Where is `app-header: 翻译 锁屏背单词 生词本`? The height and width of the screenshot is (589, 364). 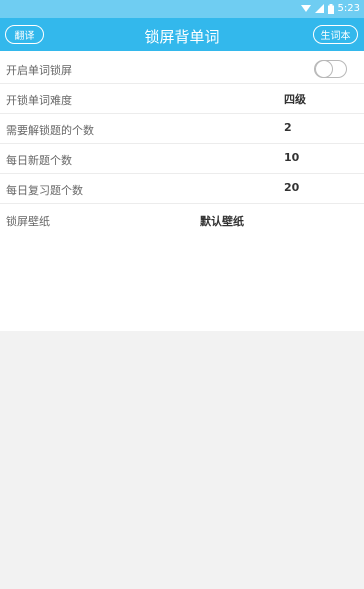
app-header: 翻译 锁屏背单词 生词本 is located at coordinates (182, 34).